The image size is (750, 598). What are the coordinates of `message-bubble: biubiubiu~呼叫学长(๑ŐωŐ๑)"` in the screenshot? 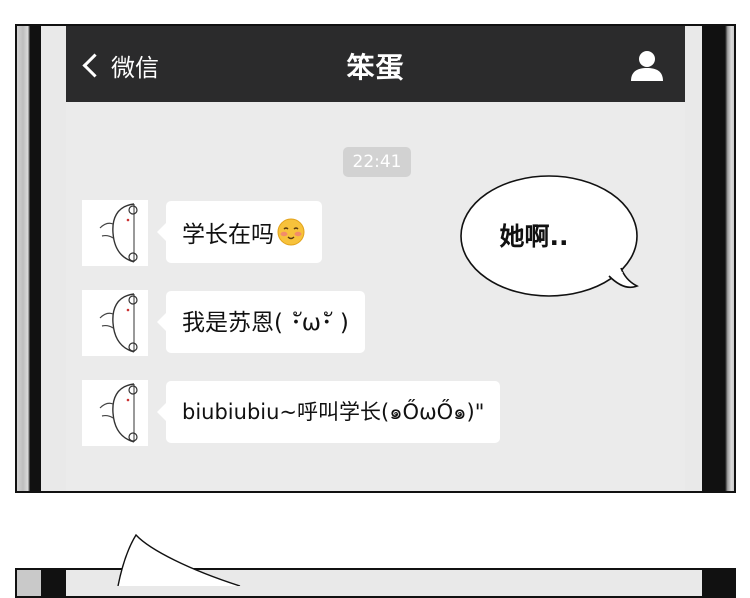 It's located at (328, 412).